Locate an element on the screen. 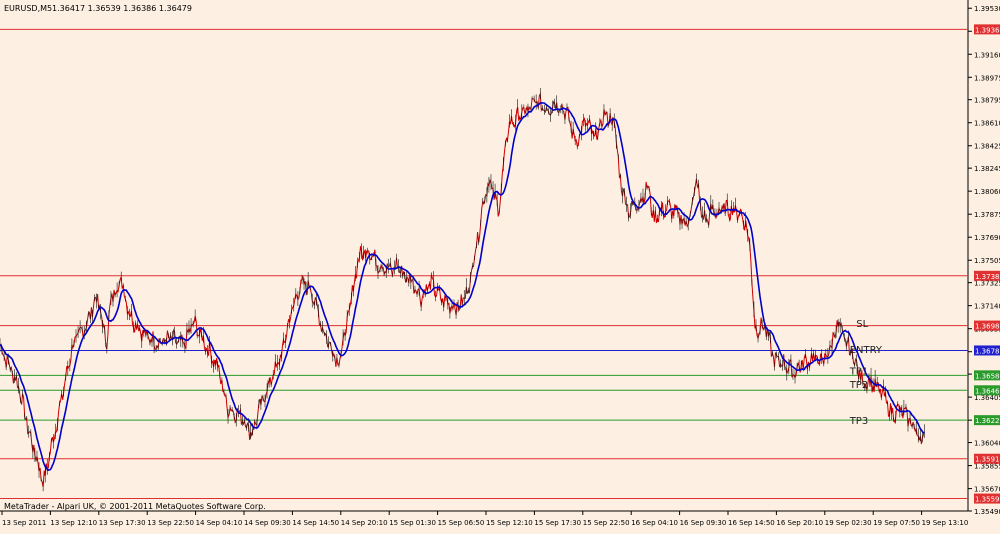 This screenshot has height=534, width=1000. x-tick-label: 15 Sep 22:50 is located at coordinates (606, 523).